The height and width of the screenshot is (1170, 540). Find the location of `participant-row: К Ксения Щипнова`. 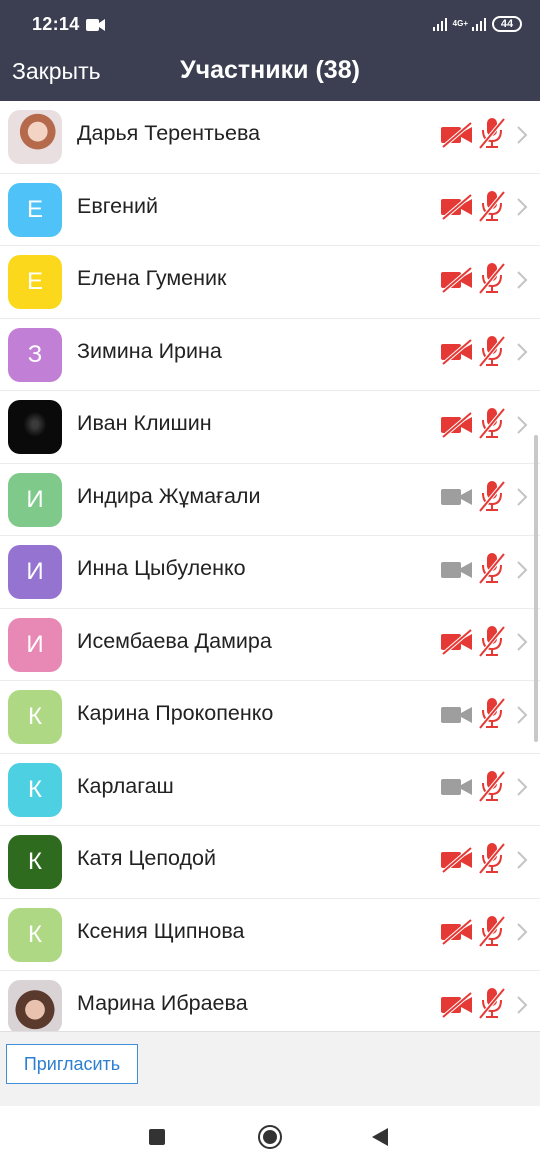

participant-row: К Ксения Щипнова is located at coordinates (270, 935).